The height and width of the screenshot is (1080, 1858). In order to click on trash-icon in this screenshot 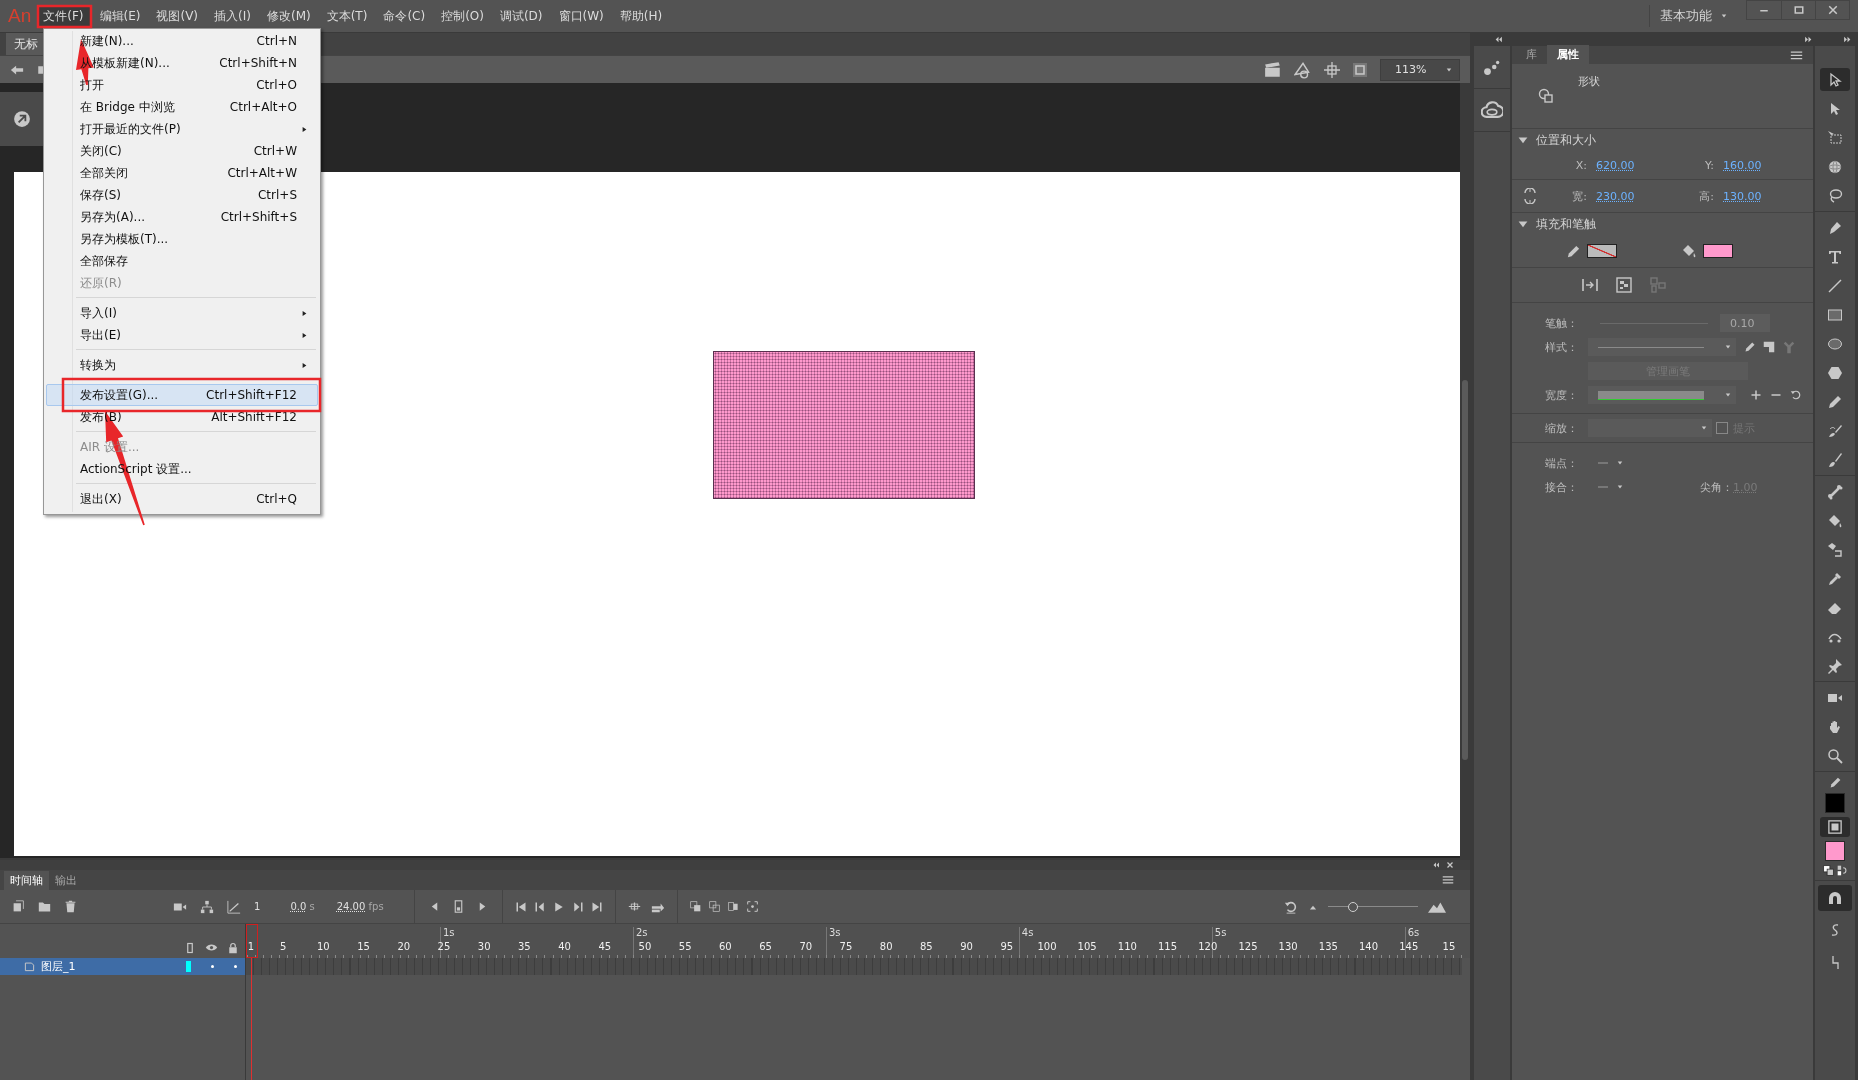, I will do `click(70, 906)`.